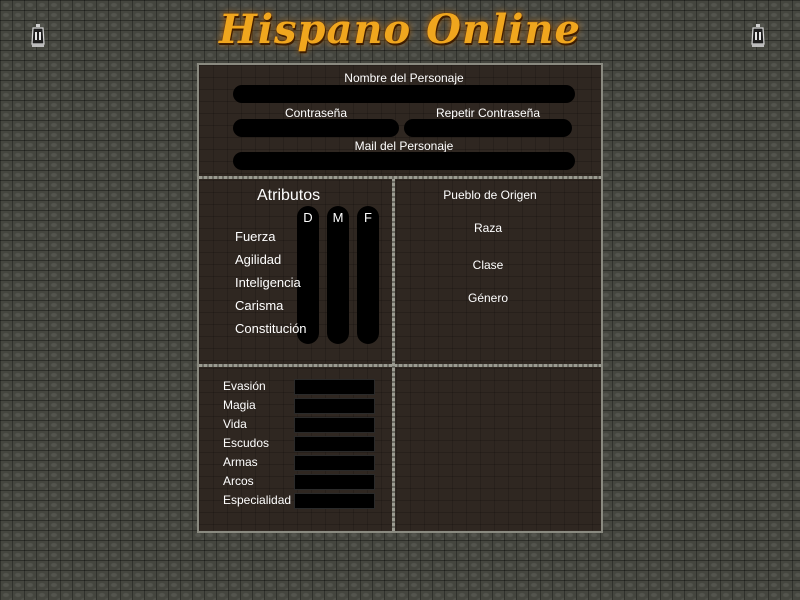 The image size is (800, 600). What do you see at coordinates (316, 113) in the screenshot?
I see `password-label: Contraseña` at bounding box center [316, 113].